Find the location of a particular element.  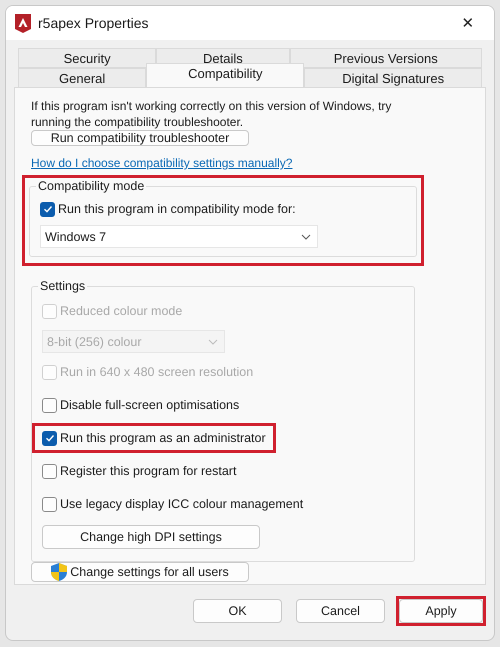

all-users-button: Change settings for all users is located at coordinates (140, 572).